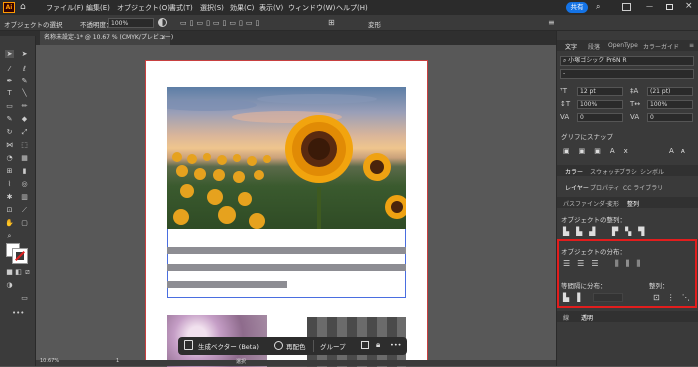 The width and height of the screenshot is (698, 367). I want to click on shaper-tool-icon: ✎, so click(9, 119).